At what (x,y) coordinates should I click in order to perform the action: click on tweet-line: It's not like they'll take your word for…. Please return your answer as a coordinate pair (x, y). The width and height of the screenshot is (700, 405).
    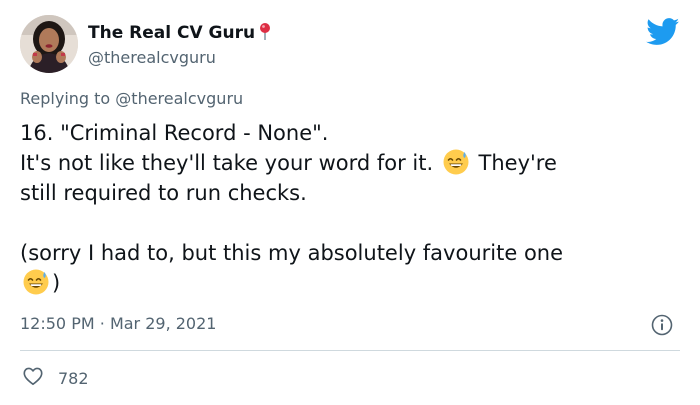
    Looking at the image, I should click on (350, 163).